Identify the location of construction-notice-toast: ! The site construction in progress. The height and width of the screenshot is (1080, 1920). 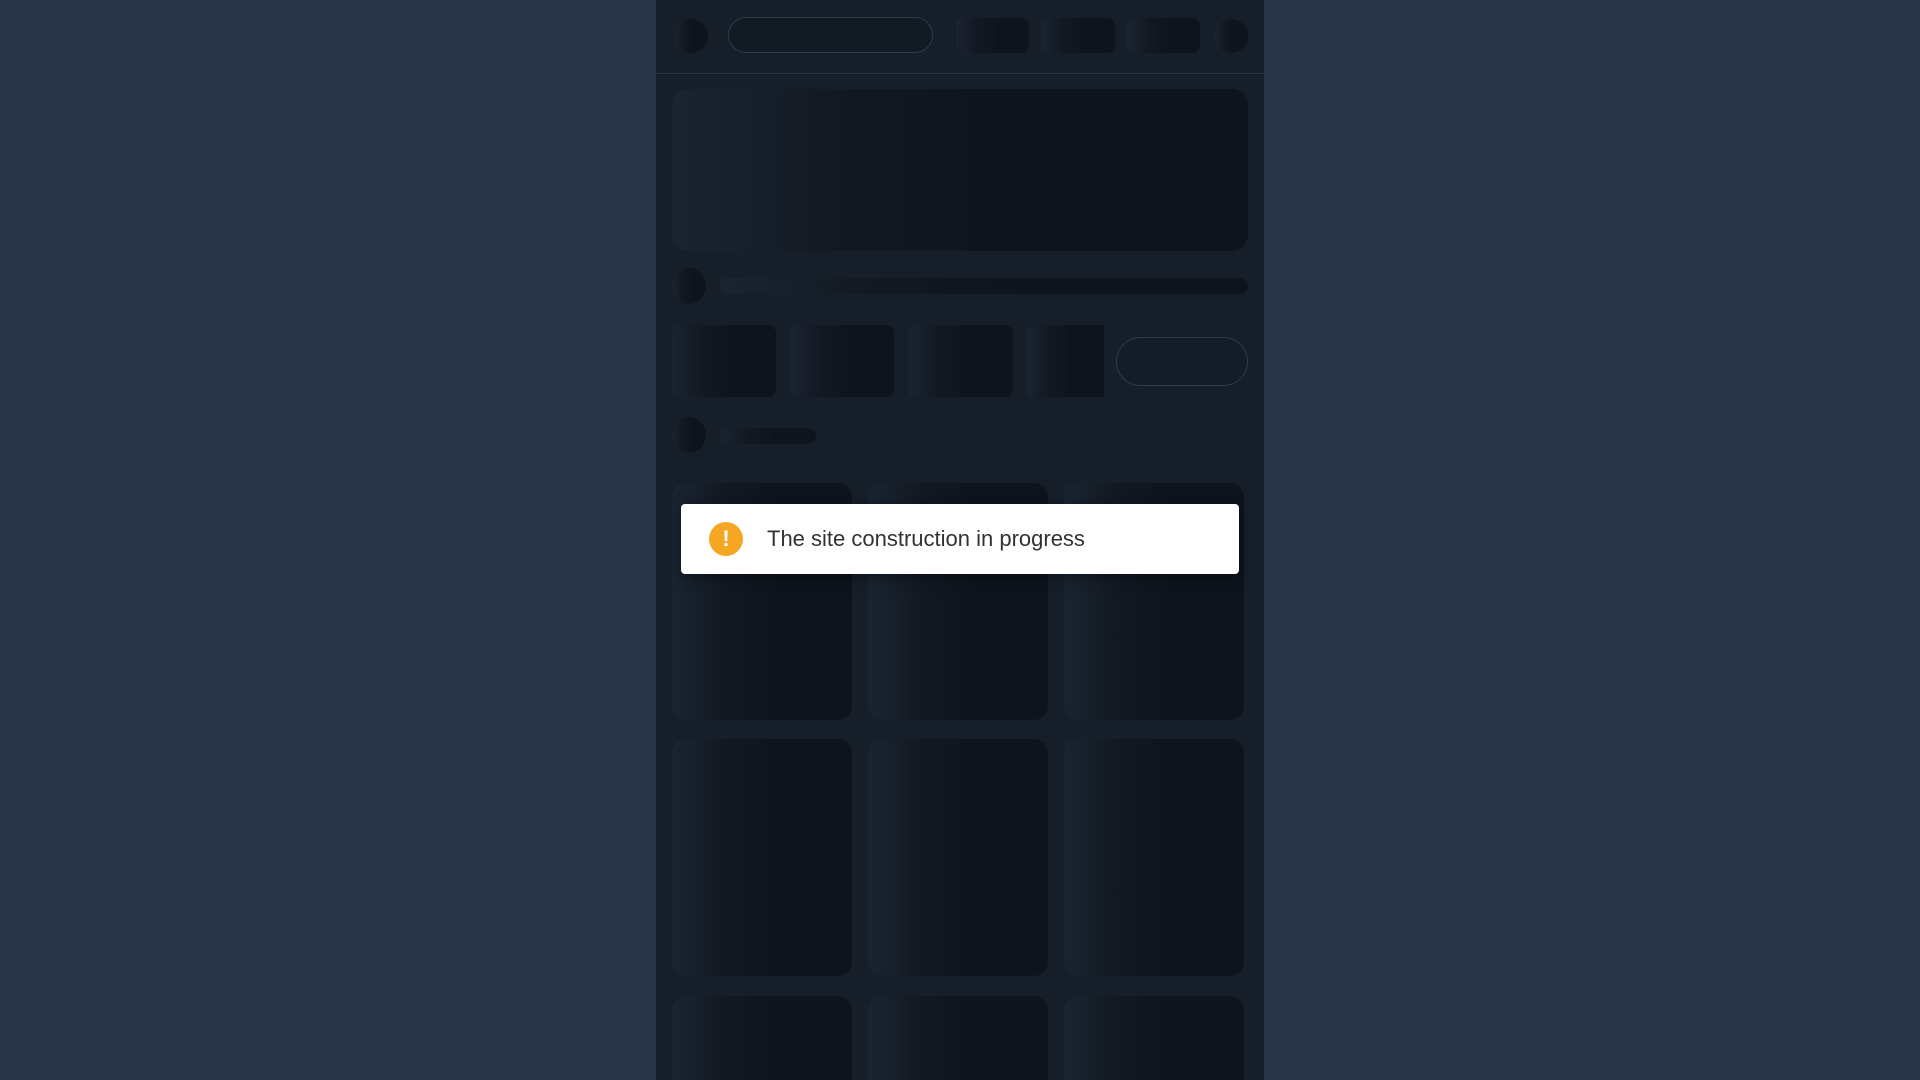
(960, 539).